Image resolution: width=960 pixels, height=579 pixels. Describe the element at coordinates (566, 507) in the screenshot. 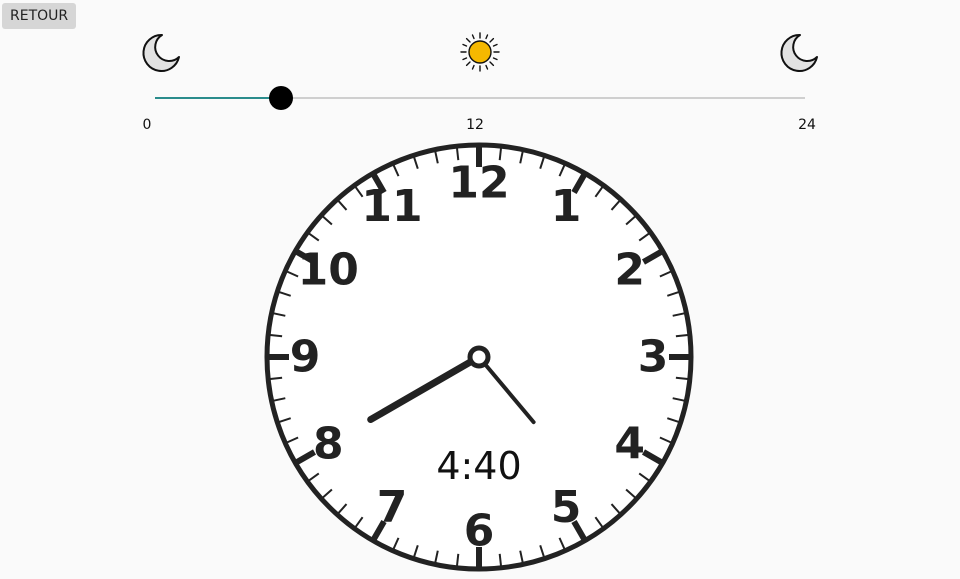

I see `clock-numeral: 5` at that location.